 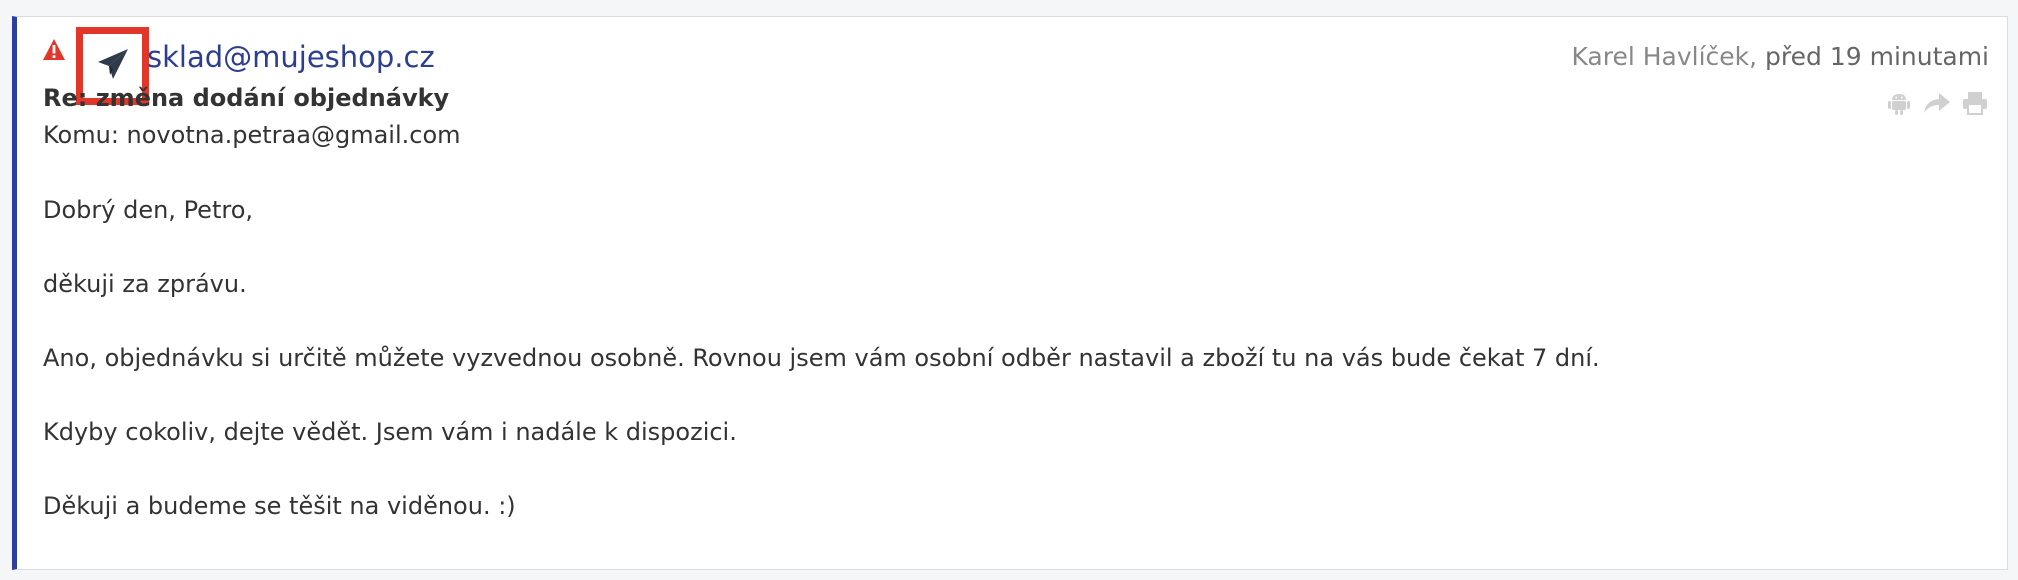 I want to click on body-paragraph: děkuji za zprávu., so click(x=145, y=284).